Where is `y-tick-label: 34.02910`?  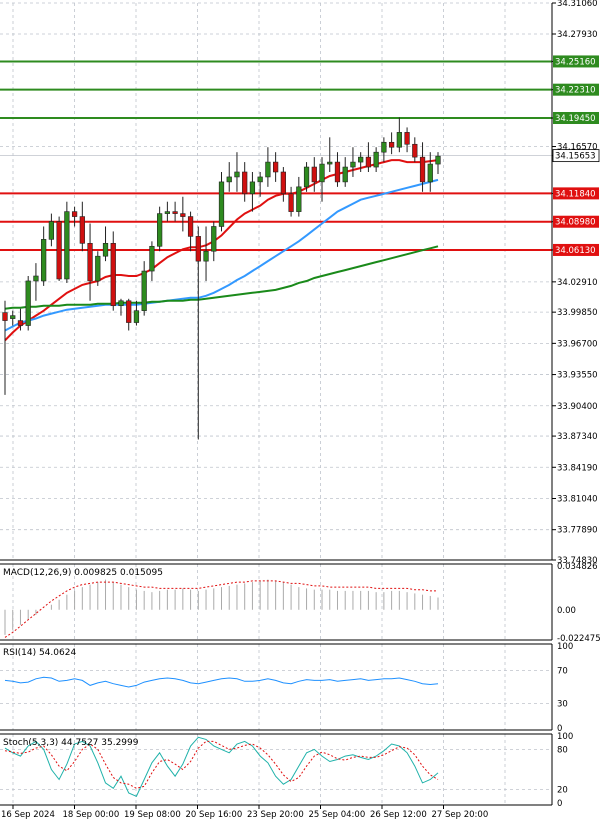 y-tick-label: 34.02910 is located at coordinates (577, 283).